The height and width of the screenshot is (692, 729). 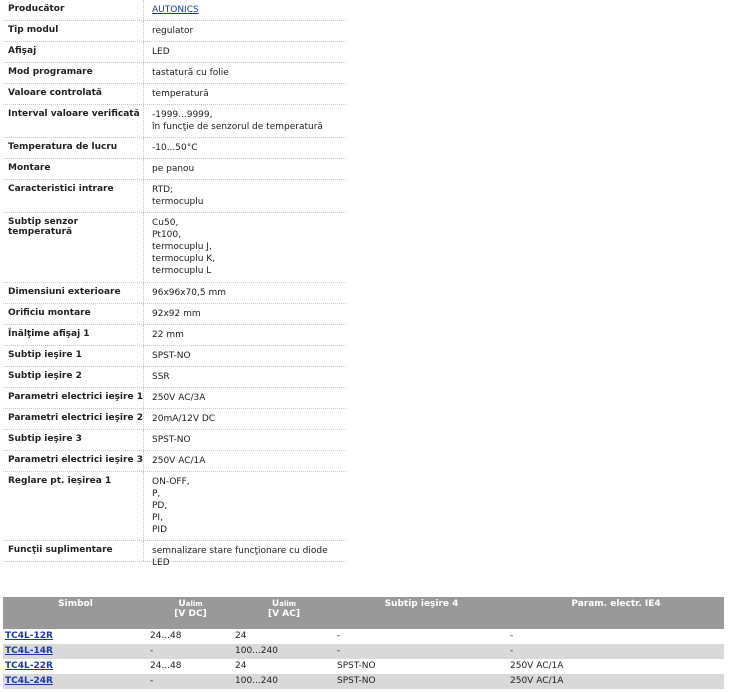 I want to click on spec-label: Parametri electrici ieşire 1, so click(x=75, y=397).